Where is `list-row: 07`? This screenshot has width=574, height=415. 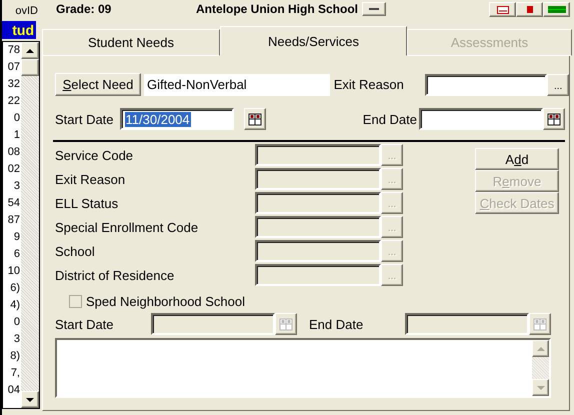 list-row: 07 is located at coordinates (14, 67).